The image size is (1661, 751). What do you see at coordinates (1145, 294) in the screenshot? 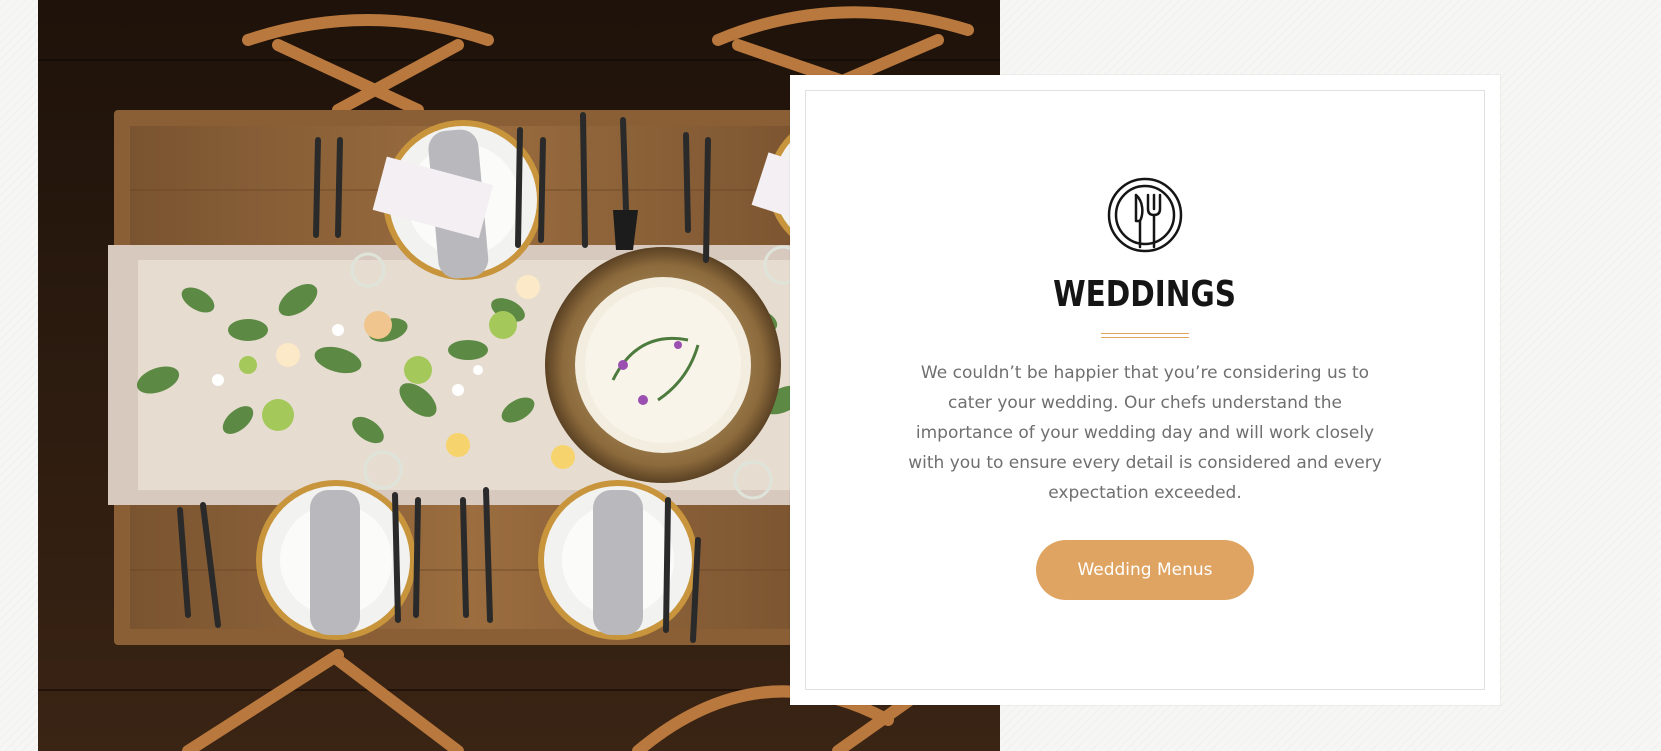
I see `card-title: WEDDINGS` at bounding box center [1145, 294].